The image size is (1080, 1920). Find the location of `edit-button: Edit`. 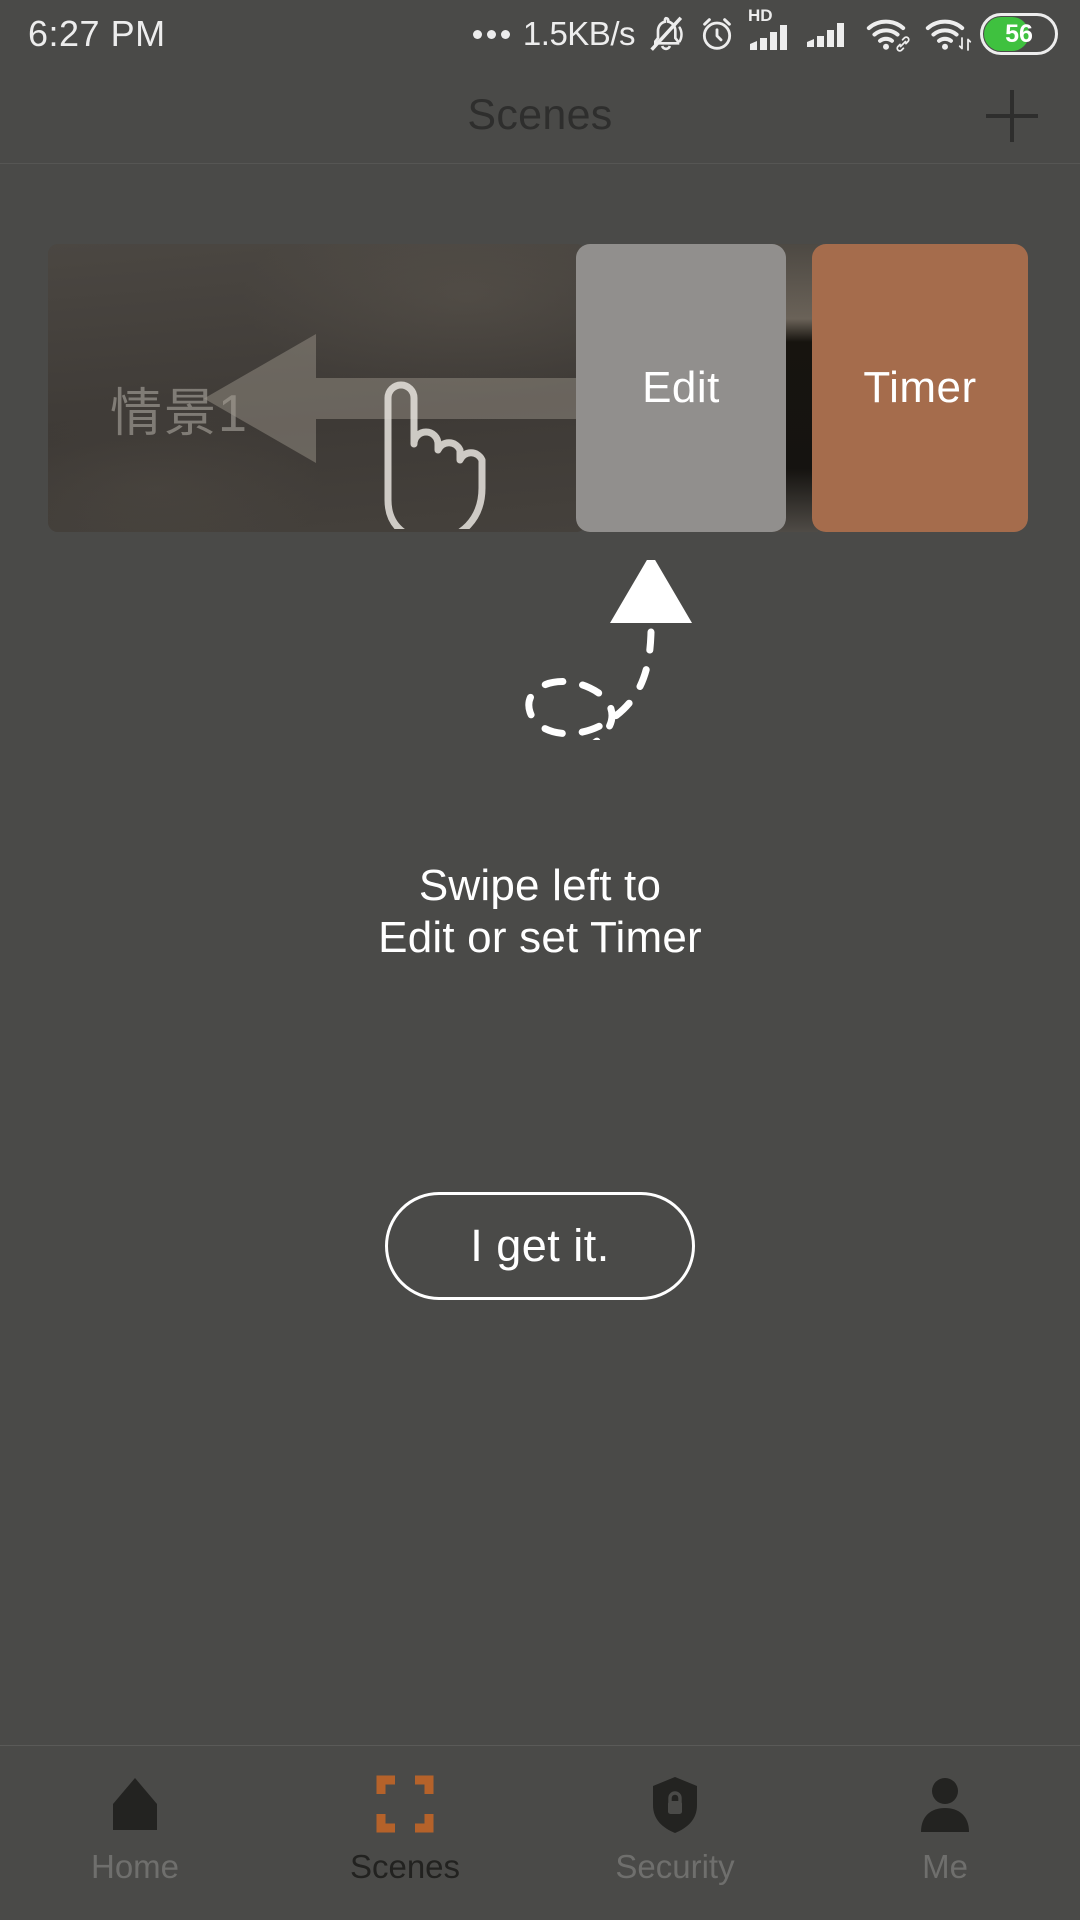

edit-button: Edit is located at coordinates (681, 388).